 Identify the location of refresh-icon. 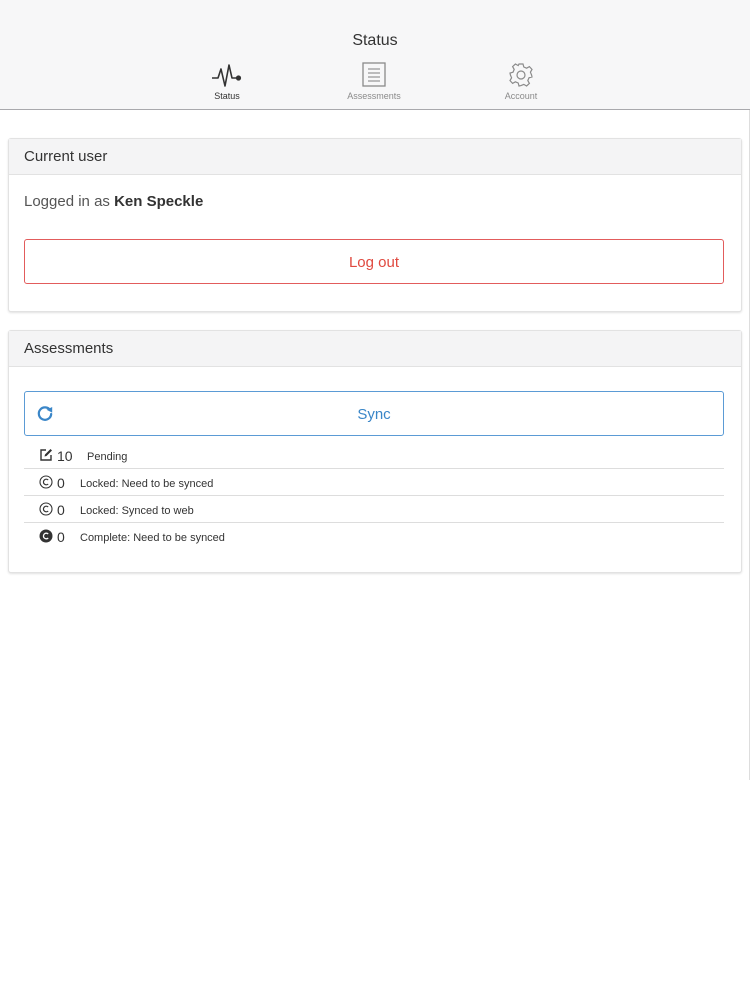
(45, 413).